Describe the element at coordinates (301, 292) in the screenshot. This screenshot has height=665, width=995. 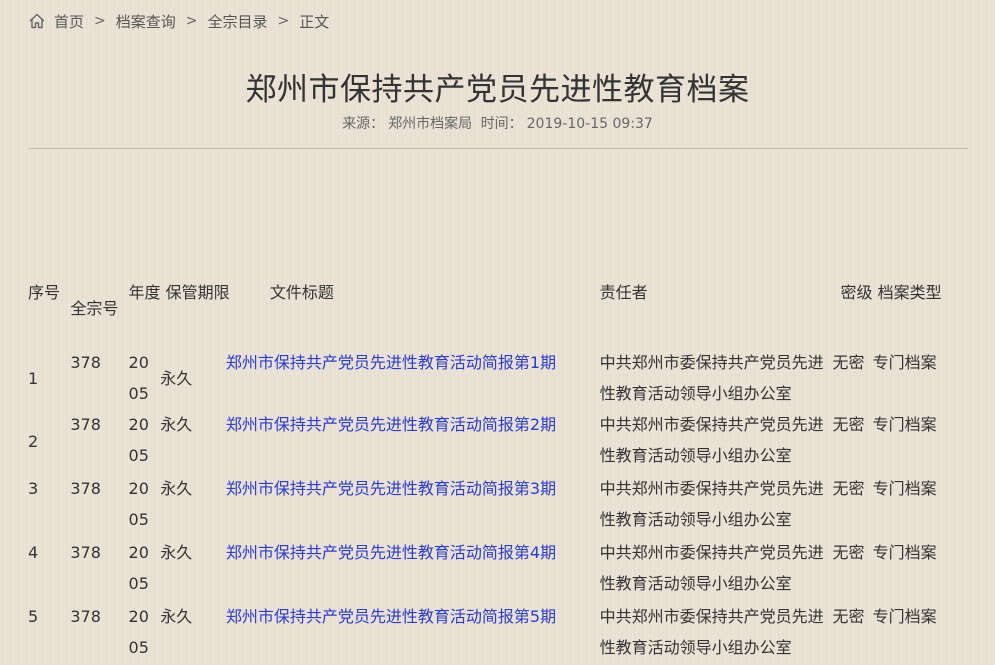
I see `header-title: 文件标题` at that location.